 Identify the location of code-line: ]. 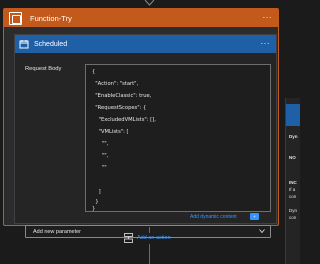
(96, 192).